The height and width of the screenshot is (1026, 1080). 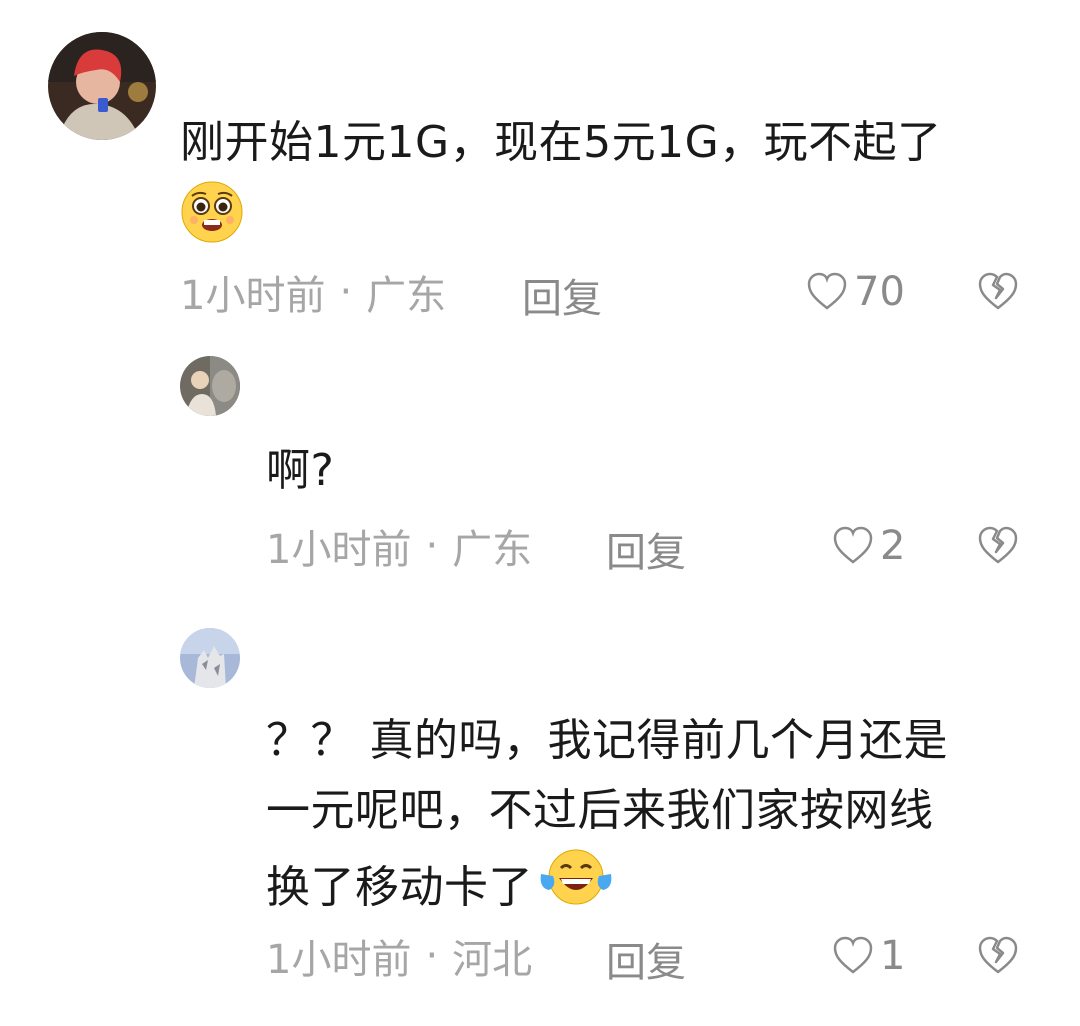 What do you see at coordinates (561, 142) in the screenshot?
I see `comment-text-content: 刚开始1元1G，现在5元1G，玩不起了` at bounding box center [561, 142].